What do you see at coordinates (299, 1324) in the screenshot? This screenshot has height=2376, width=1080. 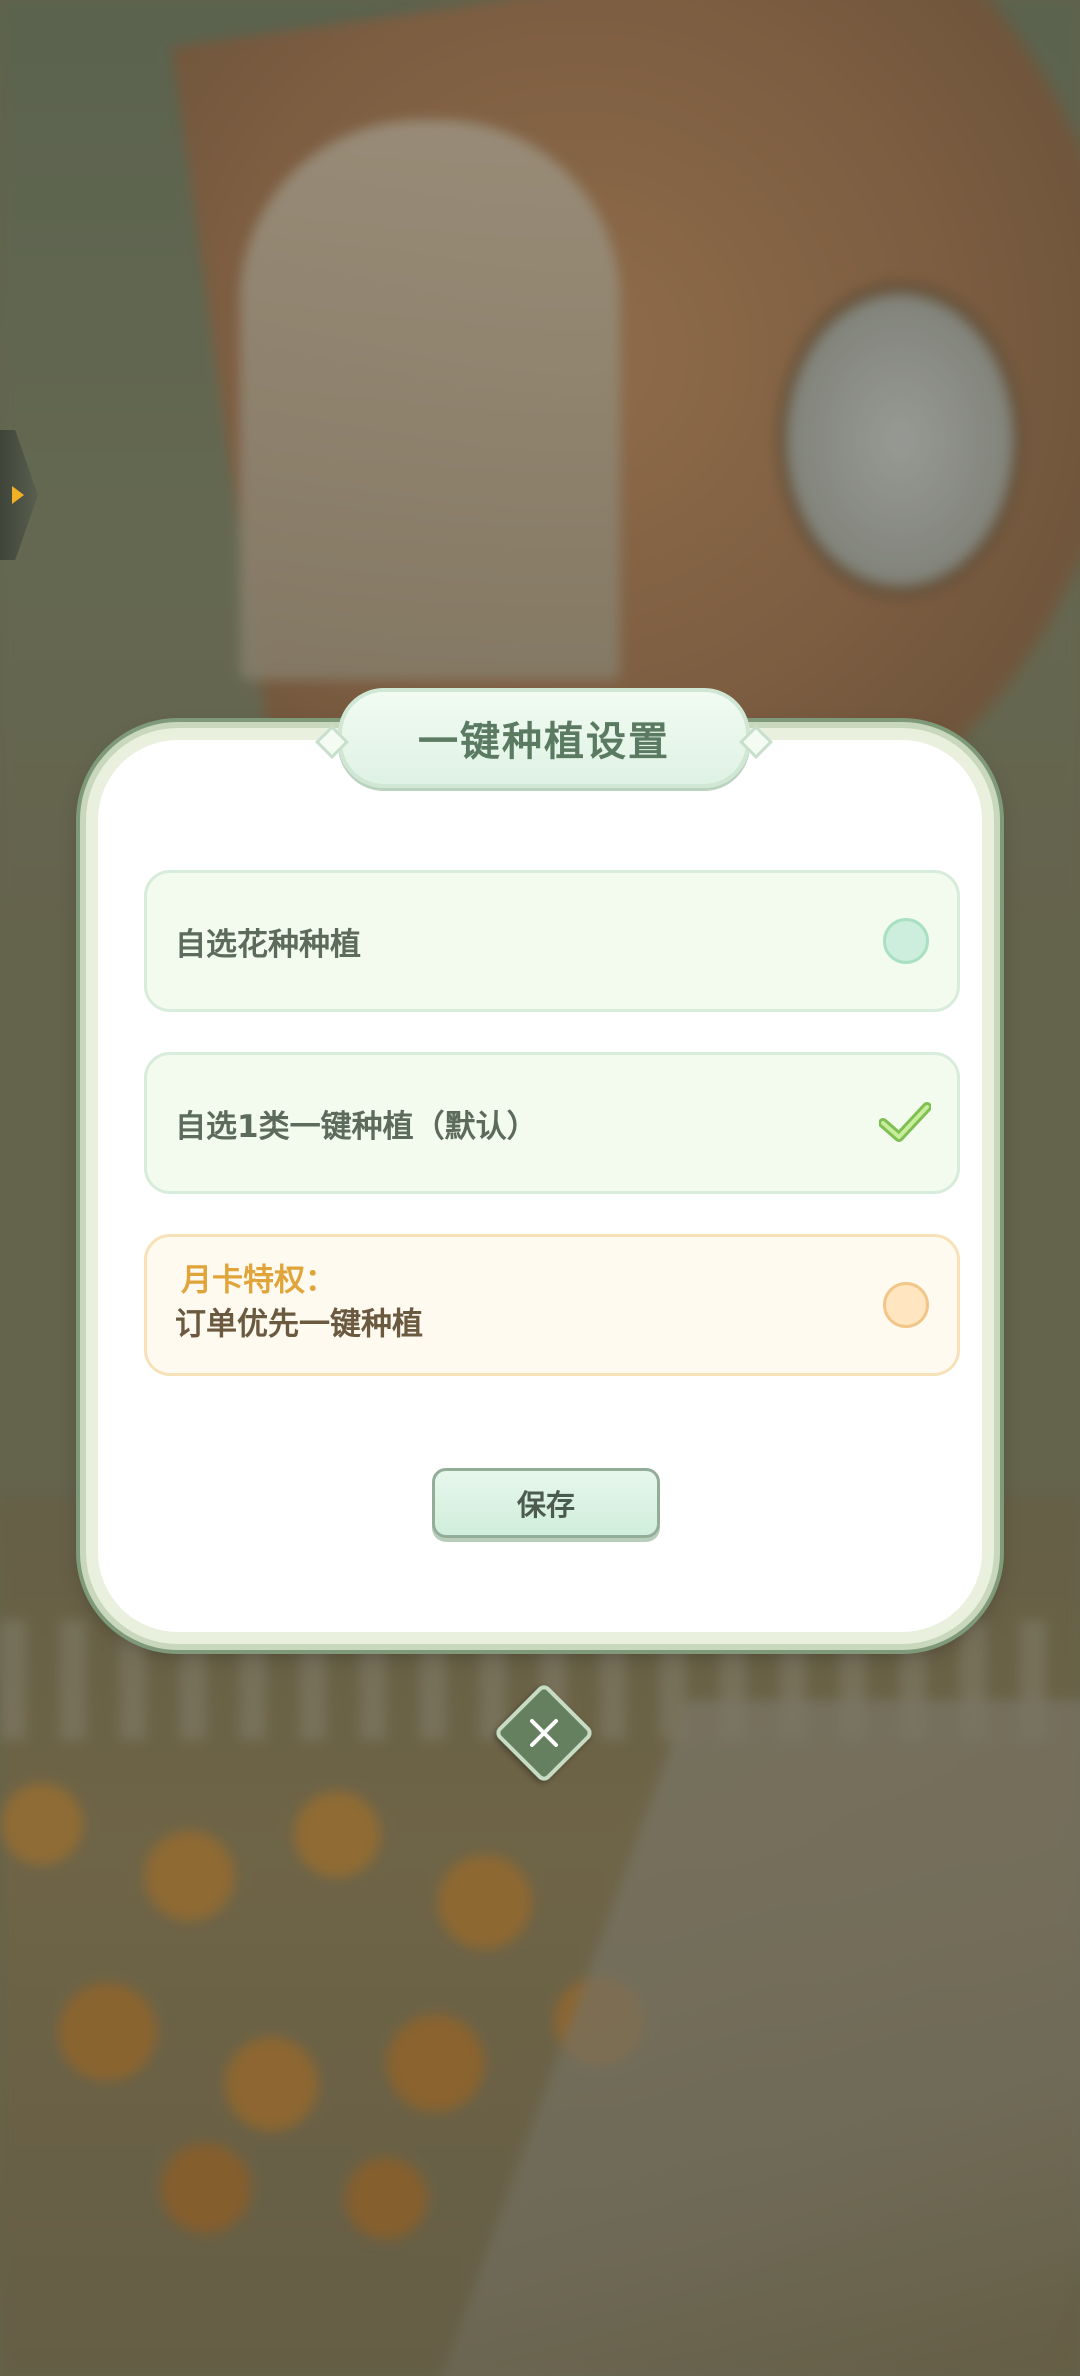 I see `option-label: 订单优先一键种植` at bounding box center [299, 1324].